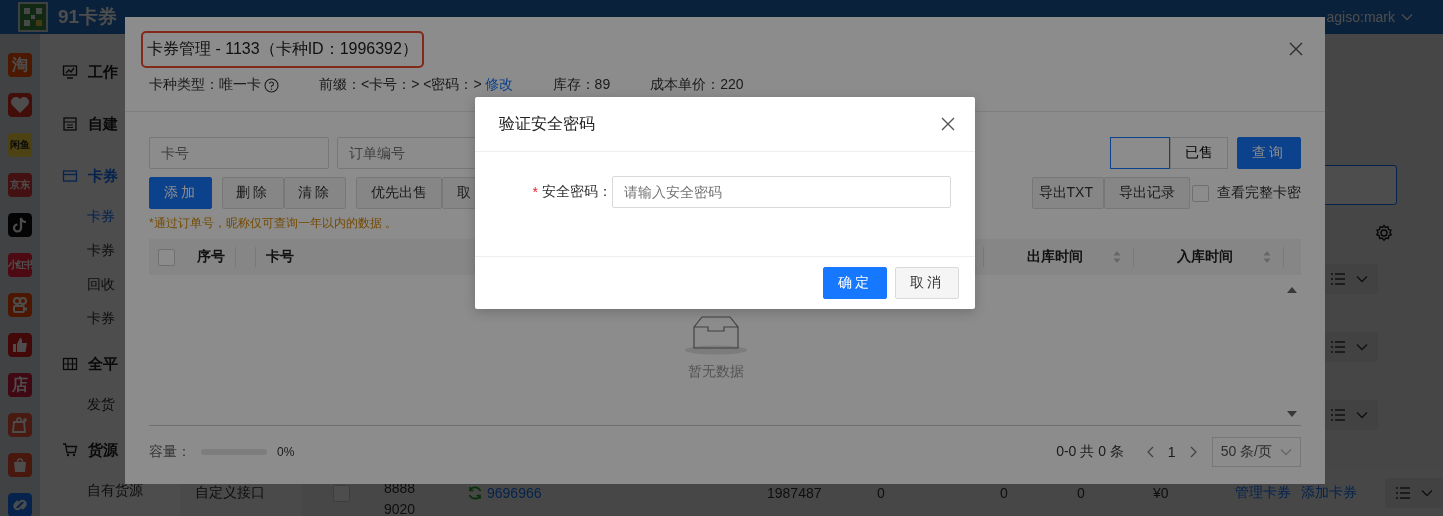  What do you see at coordinates (577, 192) in the screenshot?
I see `field-label: 安全密码：` at bounding box center [577, 192].